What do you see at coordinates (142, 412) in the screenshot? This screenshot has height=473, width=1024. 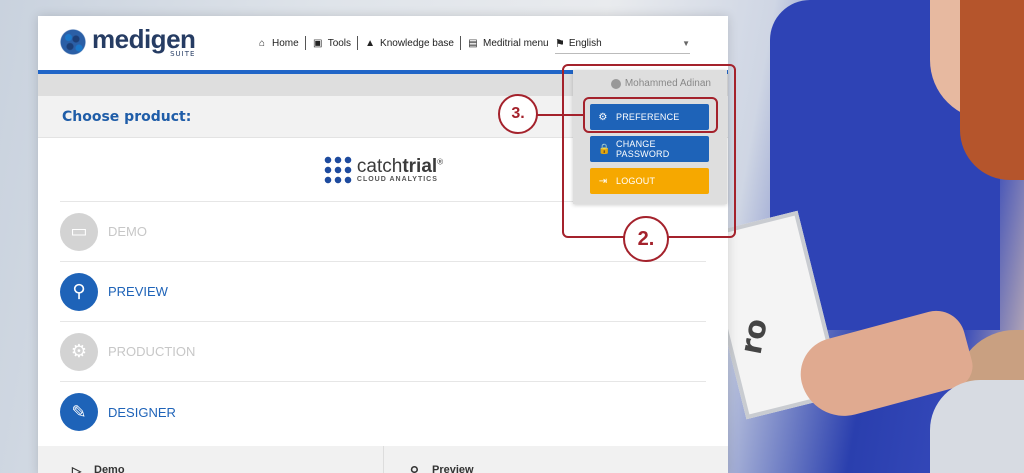 I see `option-designer-label: DESIGNER` at bounding box center [142, 412].